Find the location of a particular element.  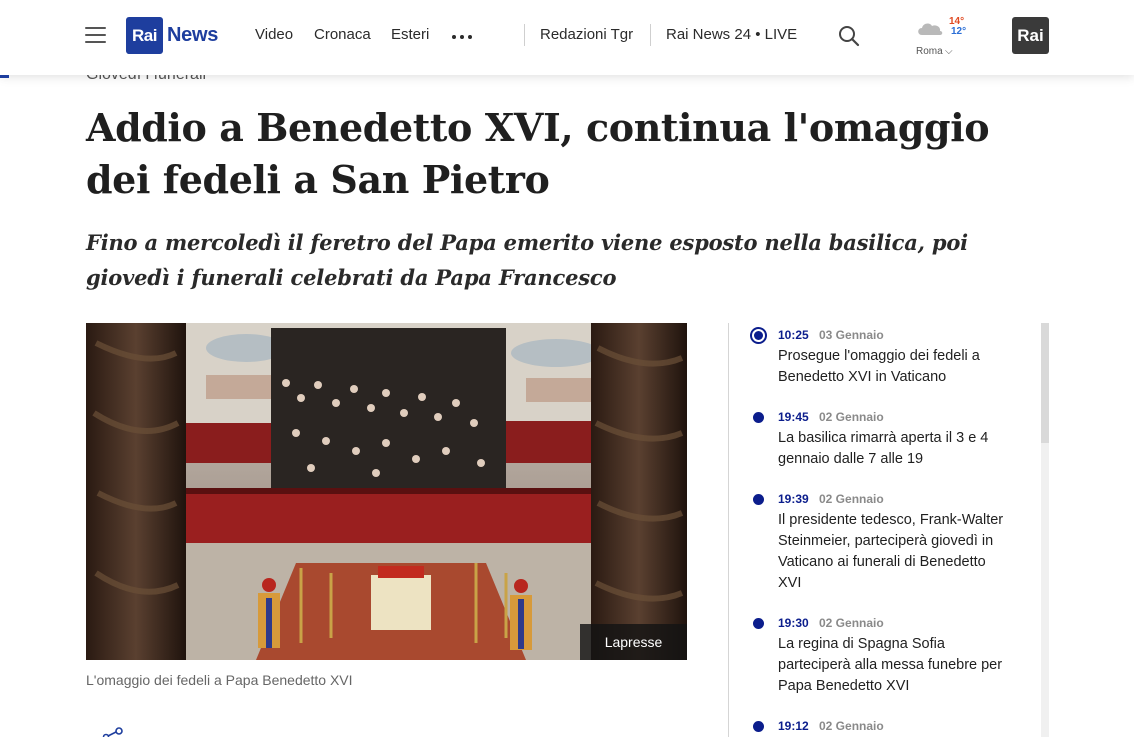

rai-portal-logo: Rai is located at coordinates (1030, 35).